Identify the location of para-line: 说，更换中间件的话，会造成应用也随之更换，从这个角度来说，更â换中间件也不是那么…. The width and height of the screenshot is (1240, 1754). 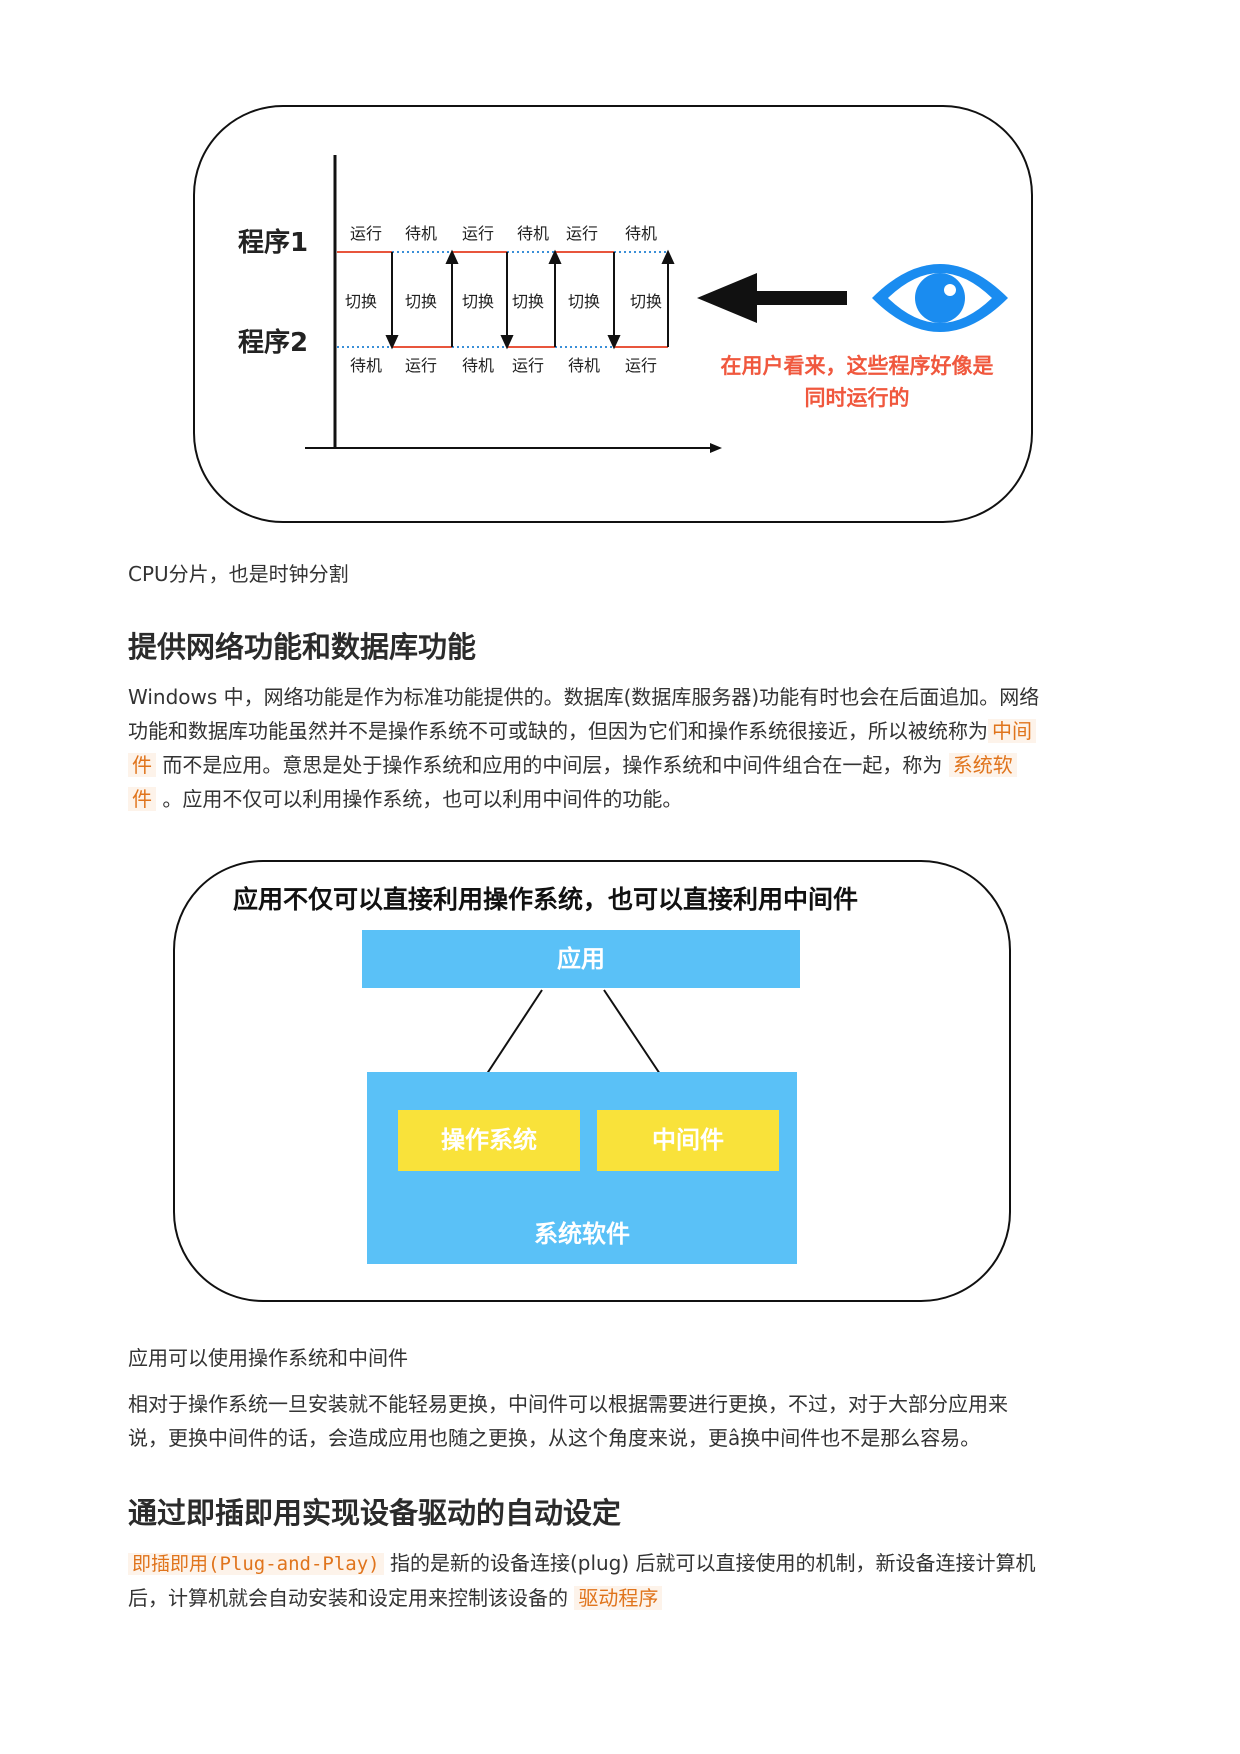
(554, 1438).